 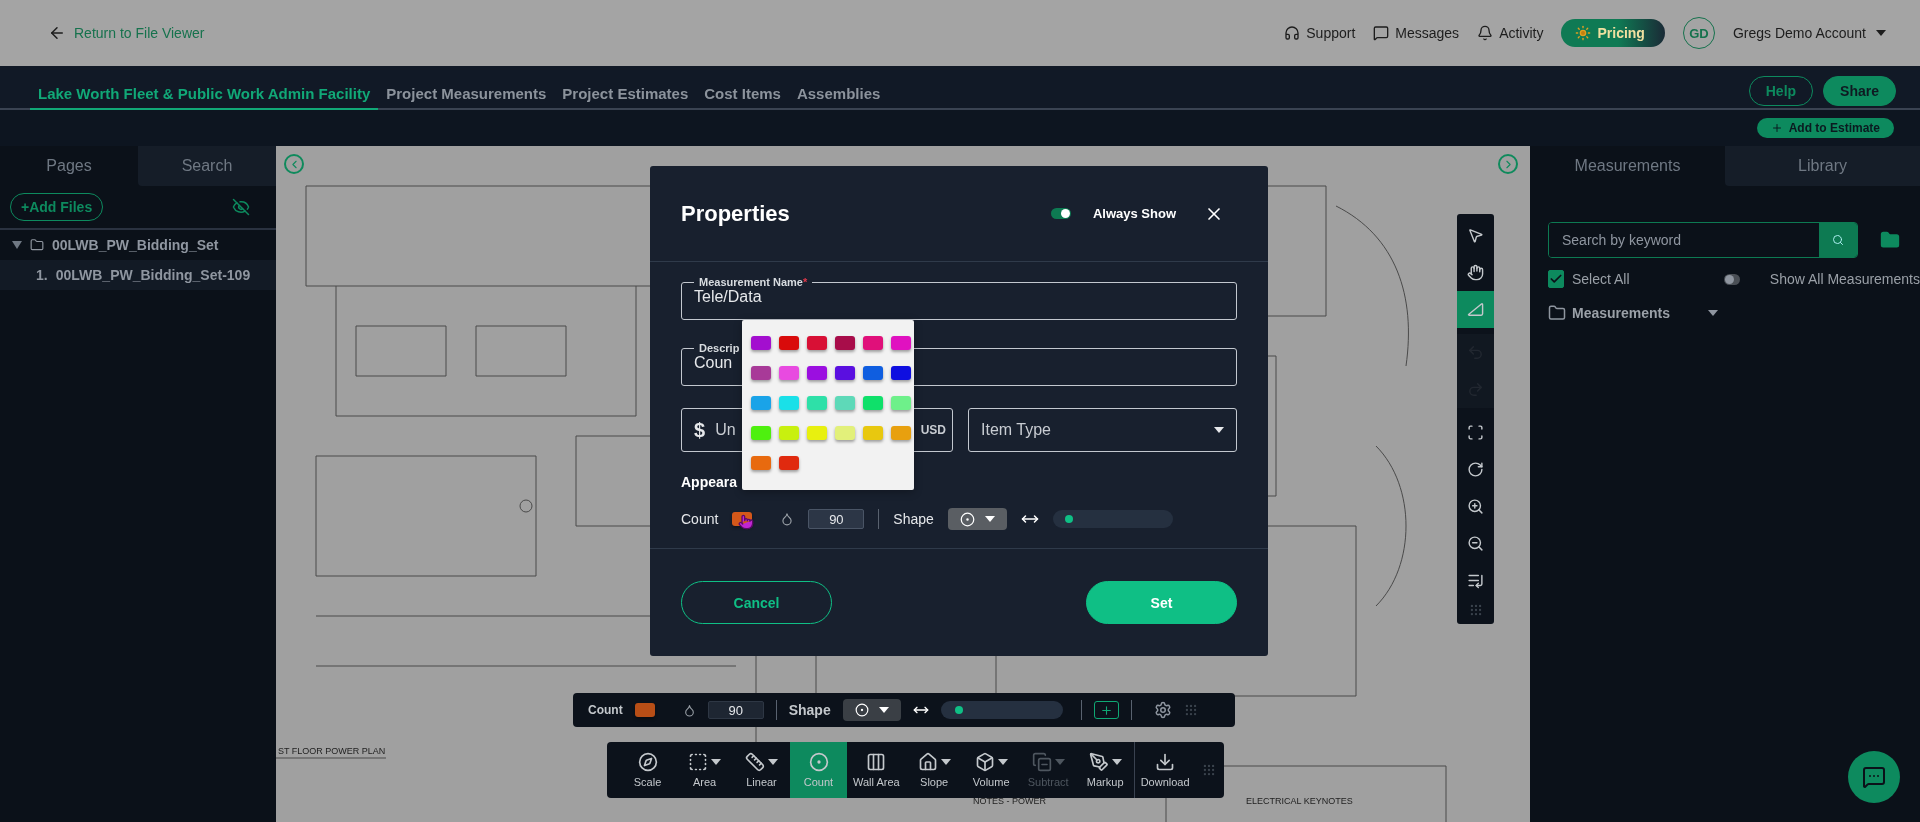 What do you see at coordinates (1844, 279) in the screenshot?
I see `show-all-label: Show All Measurements` at bounding box center [1844, 279].